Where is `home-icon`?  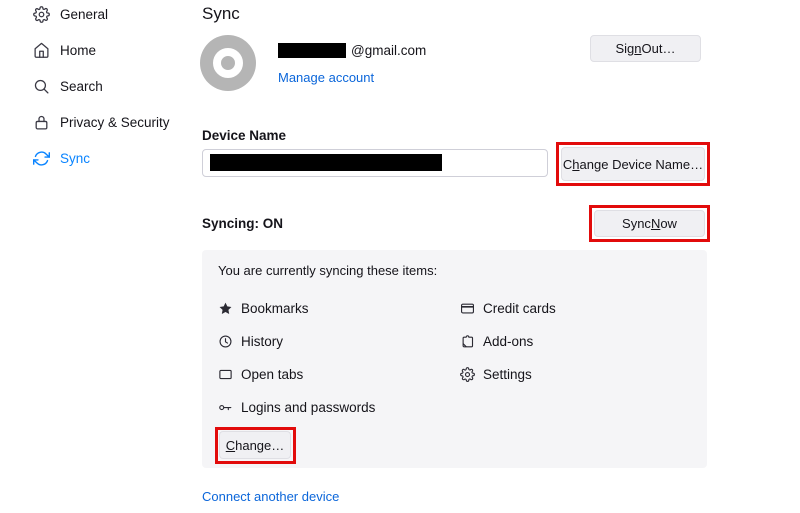 home-icon is located at coordinates (41, 50).